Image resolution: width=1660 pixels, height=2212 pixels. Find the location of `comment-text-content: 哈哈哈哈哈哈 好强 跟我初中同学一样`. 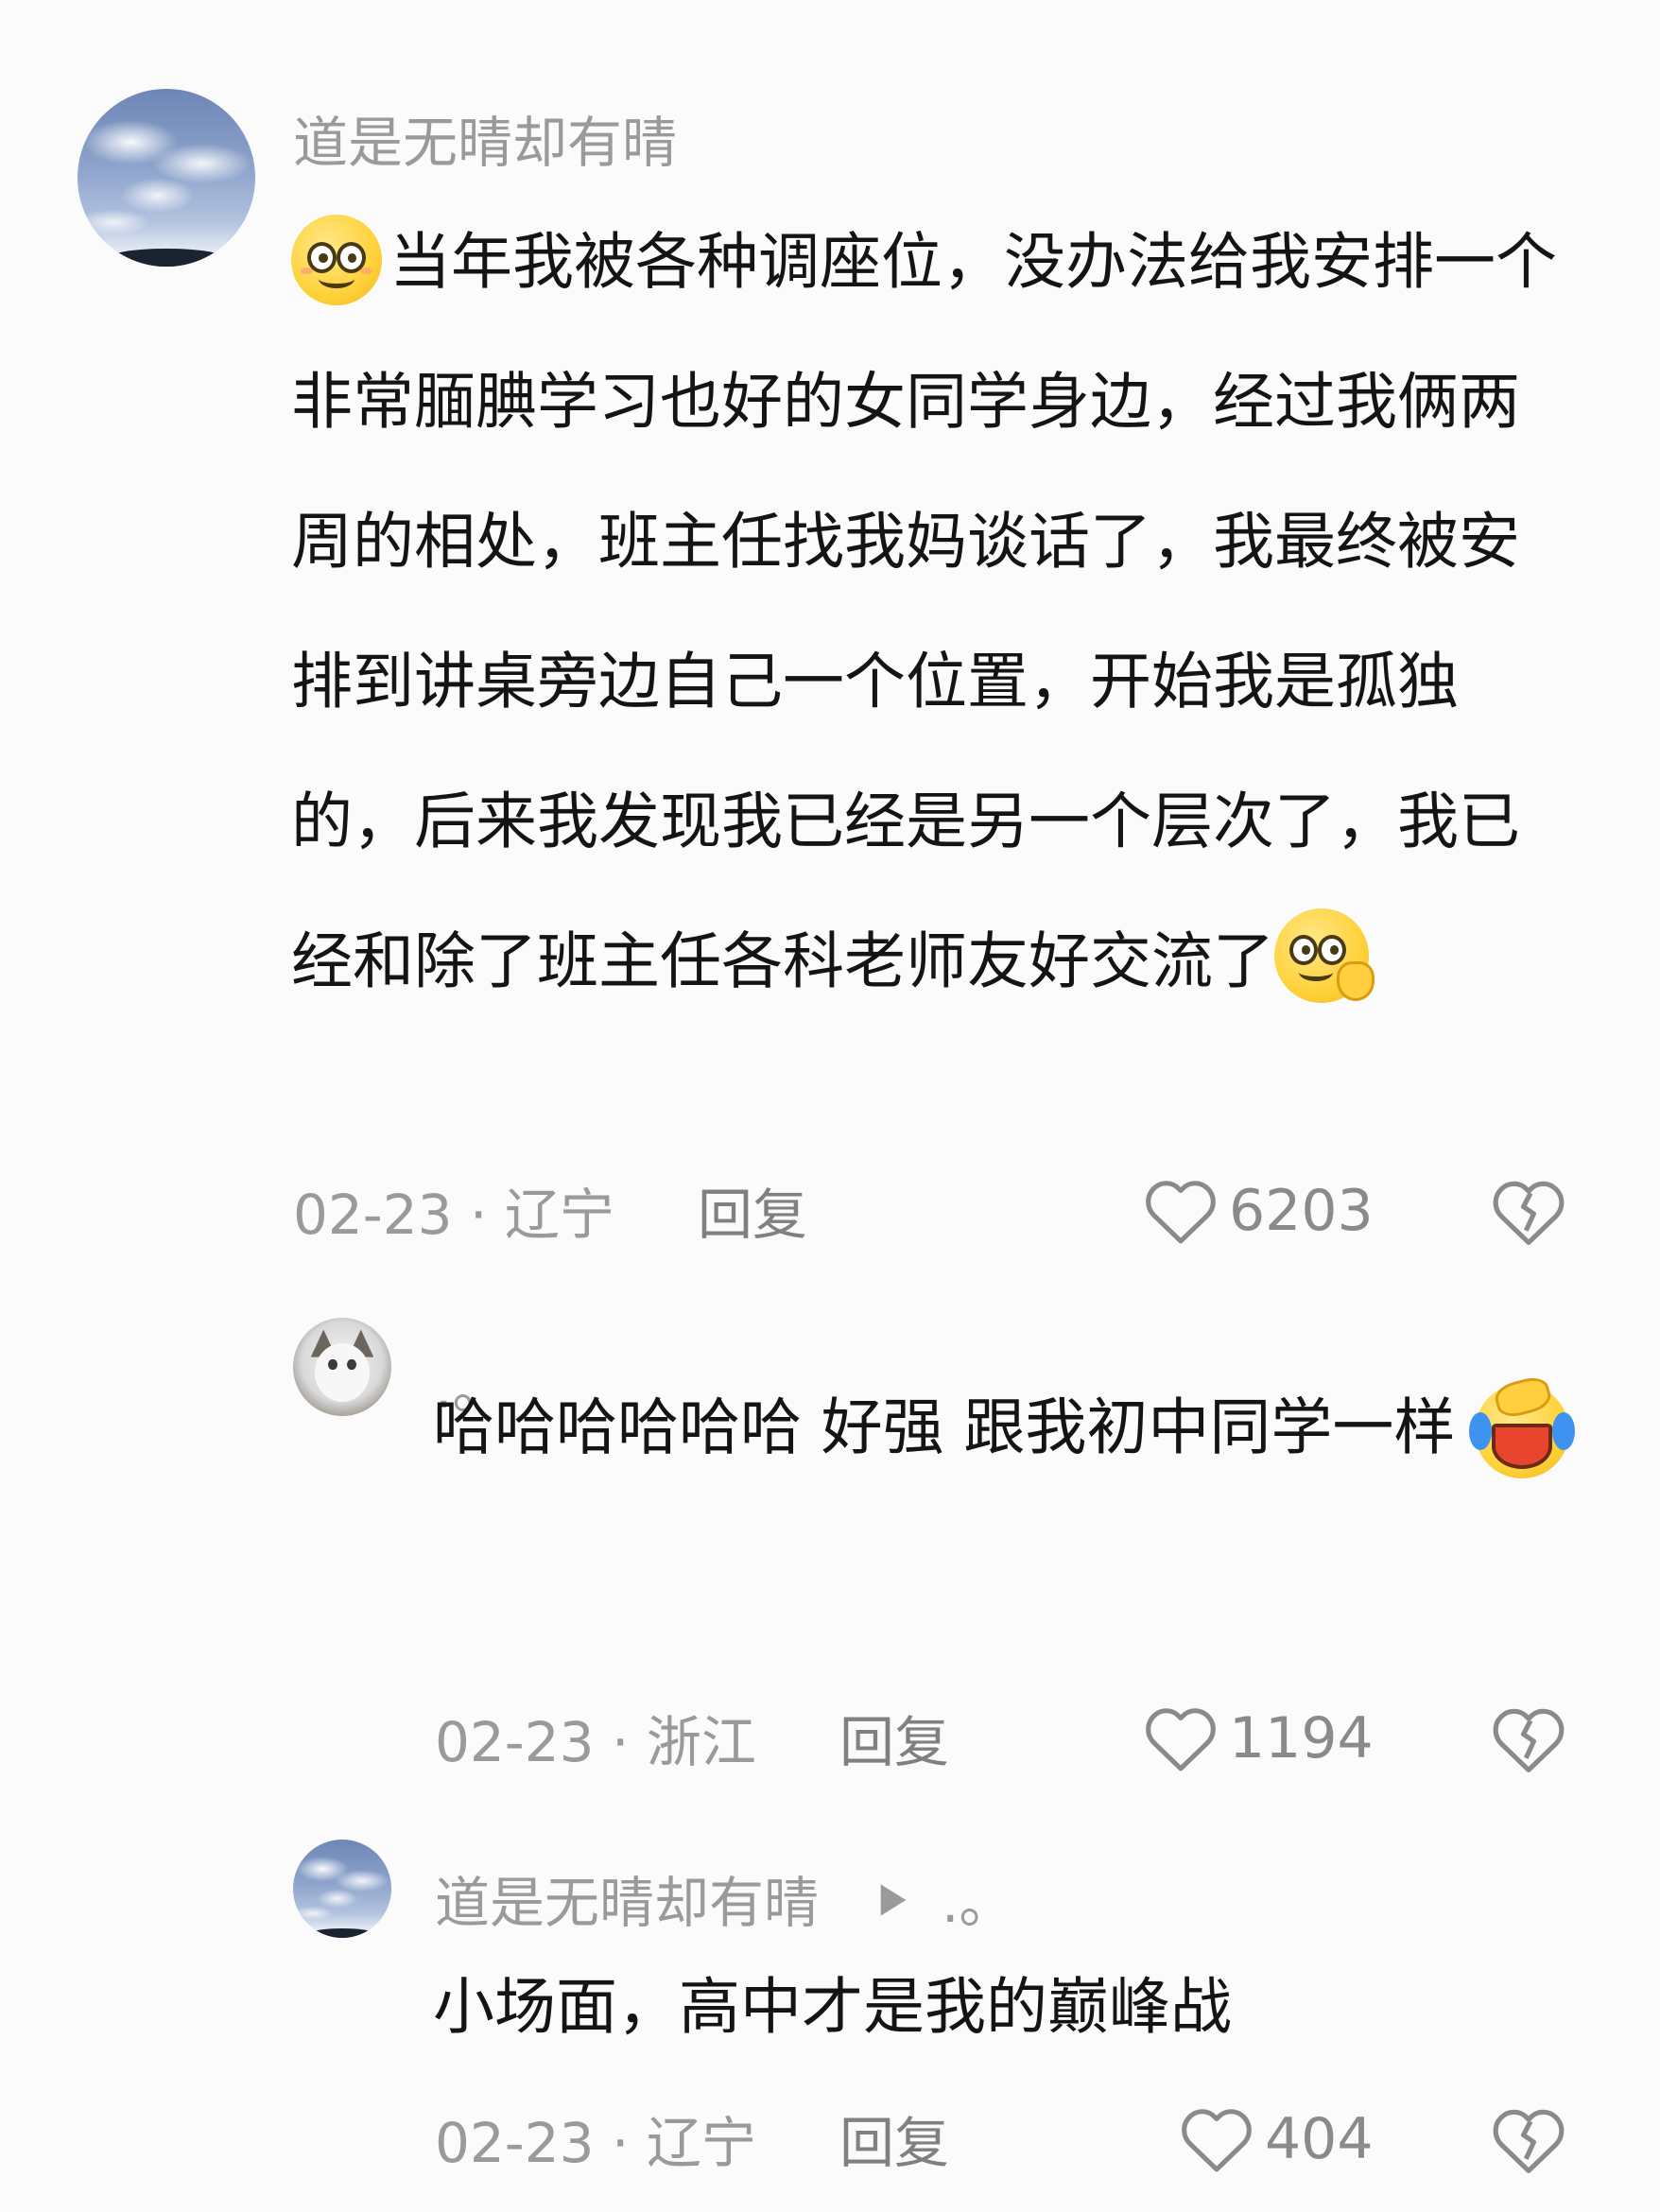

comment-text-content: 哈哈哈哈哈哈 好强 跟我初中同学一样 is located at coordinates (945, 1427).